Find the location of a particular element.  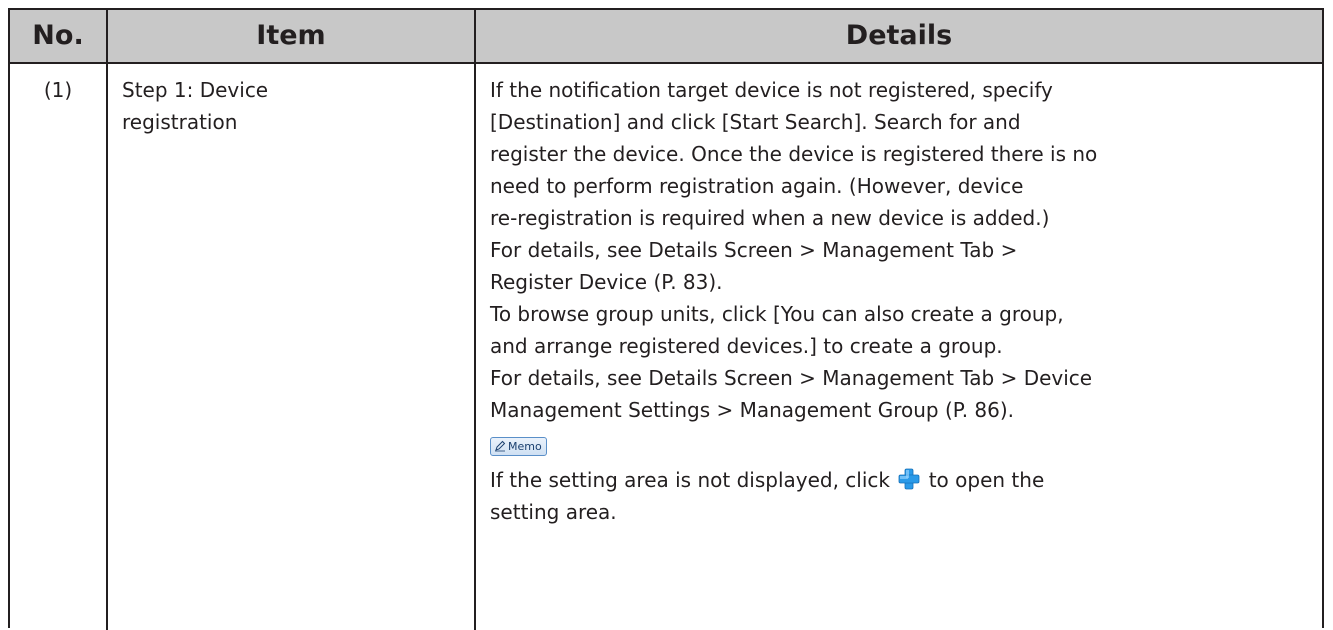

table-header-row: No. Item Details is located at coordinates (666, 37).